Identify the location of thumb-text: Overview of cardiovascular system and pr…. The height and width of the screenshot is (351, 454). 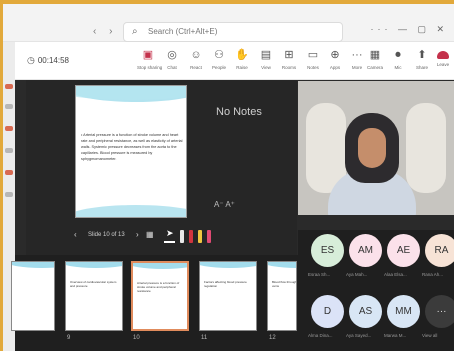
(93, 284).